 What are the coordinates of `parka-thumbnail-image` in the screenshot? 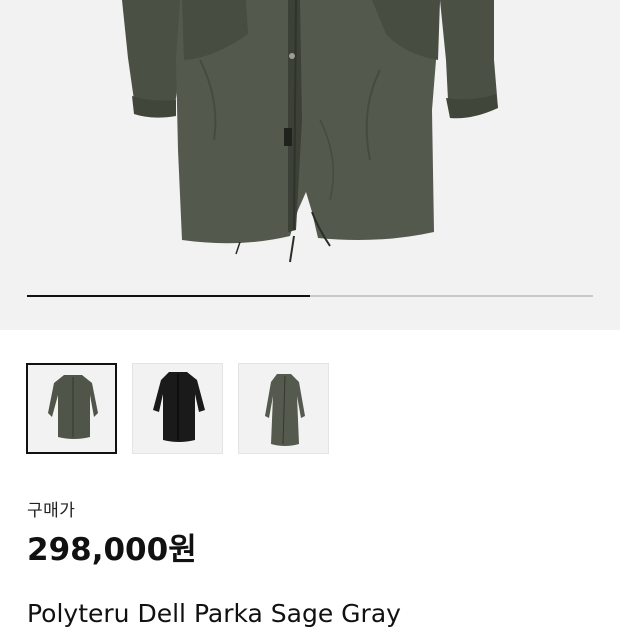 It's located at (73, 407).